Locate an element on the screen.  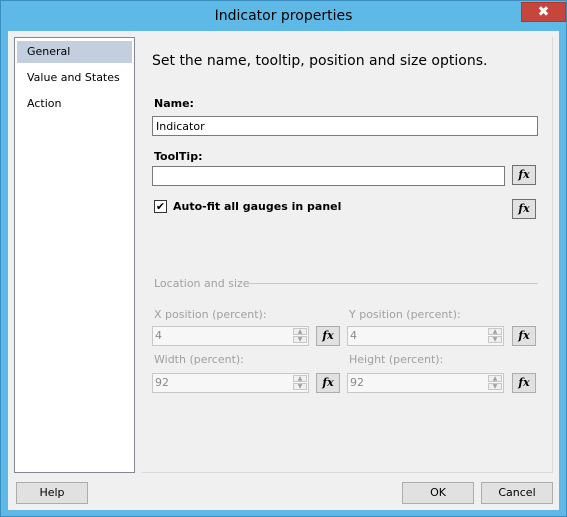
width-stepper: 92 ▲ ▼ is located at coordinates (230, 383).